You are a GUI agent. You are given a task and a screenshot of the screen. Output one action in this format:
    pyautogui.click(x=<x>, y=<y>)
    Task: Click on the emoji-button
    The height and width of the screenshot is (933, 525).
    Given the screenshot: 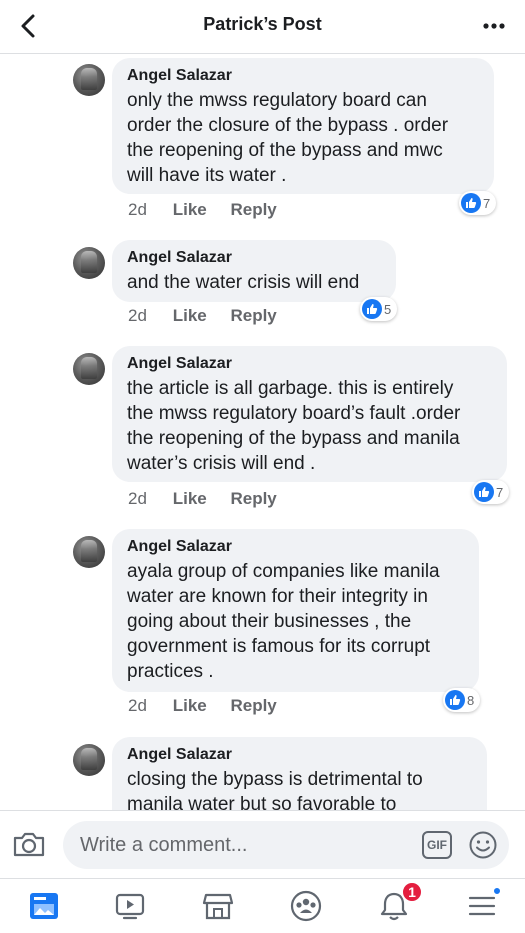 What is the action you would take?
    pyautogui.click(x=483, y=845)
    